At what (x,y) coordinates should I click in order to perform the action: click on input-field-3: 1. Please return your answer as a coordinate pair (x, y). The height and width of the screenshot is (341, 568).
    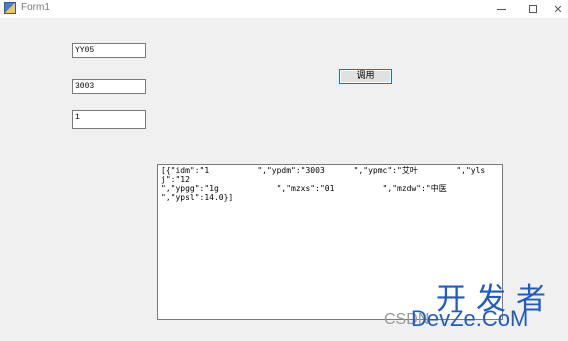
    Looking at the image, I should click on (109, 119).